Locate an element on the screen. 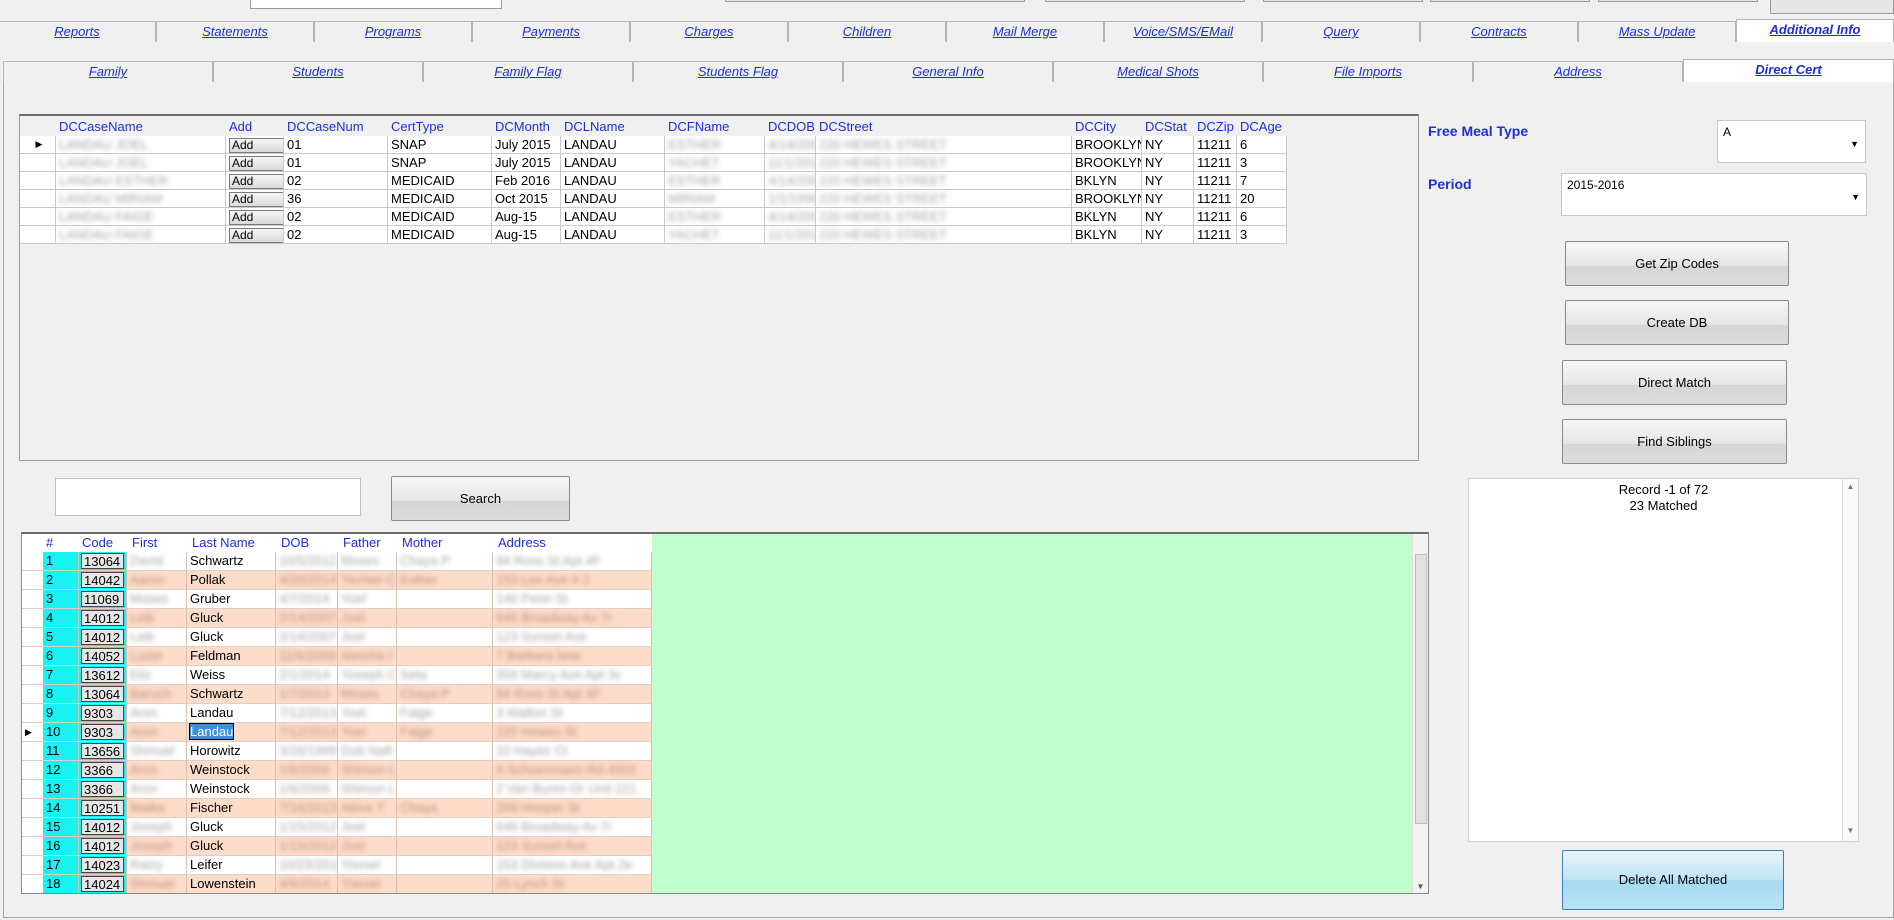 This screenshot has width=1894, height=920. dob-cell: 2/1/2014 is located at coordinates (307, 675).